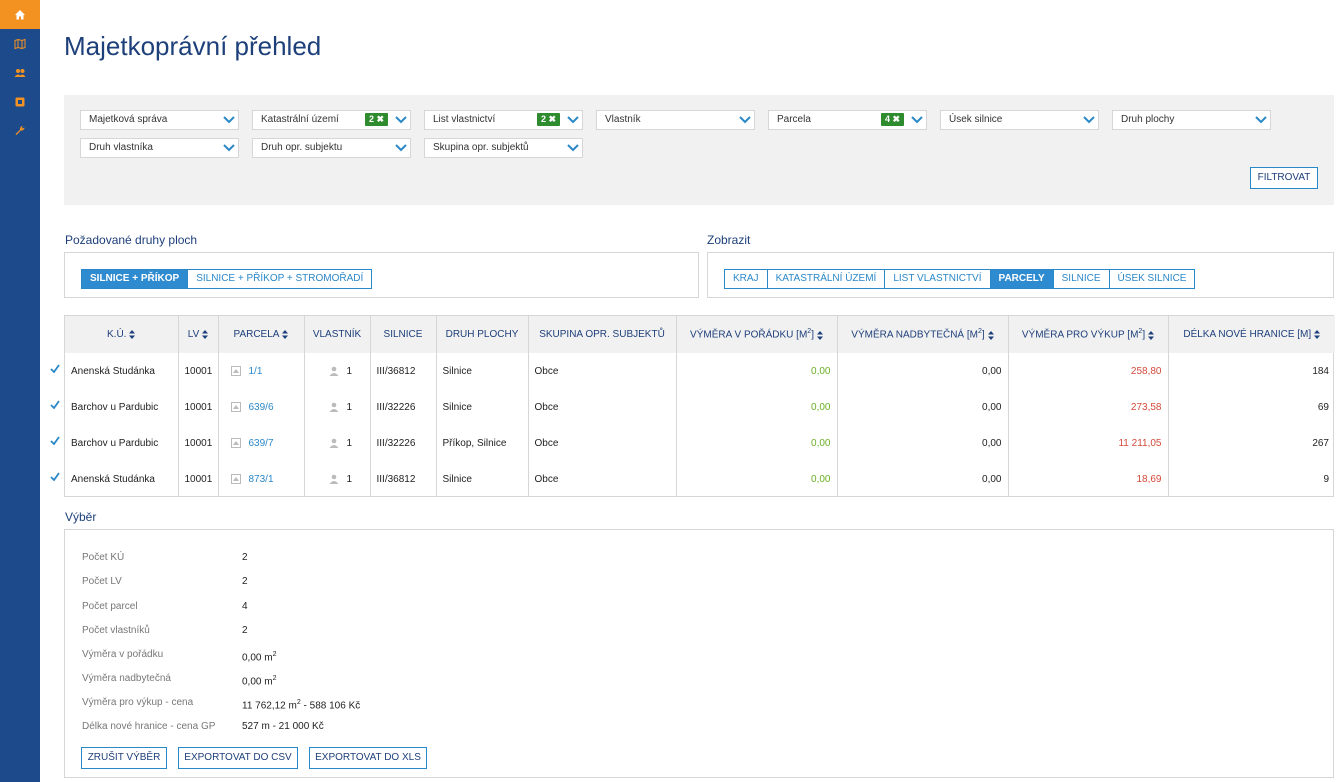 Image resolution: width=1339 pixels, height=782 pixels. What do you see at coordinates (20, 72) in the screenshot?
I see `sidebar-item-users` at bounding box center [20, 72].